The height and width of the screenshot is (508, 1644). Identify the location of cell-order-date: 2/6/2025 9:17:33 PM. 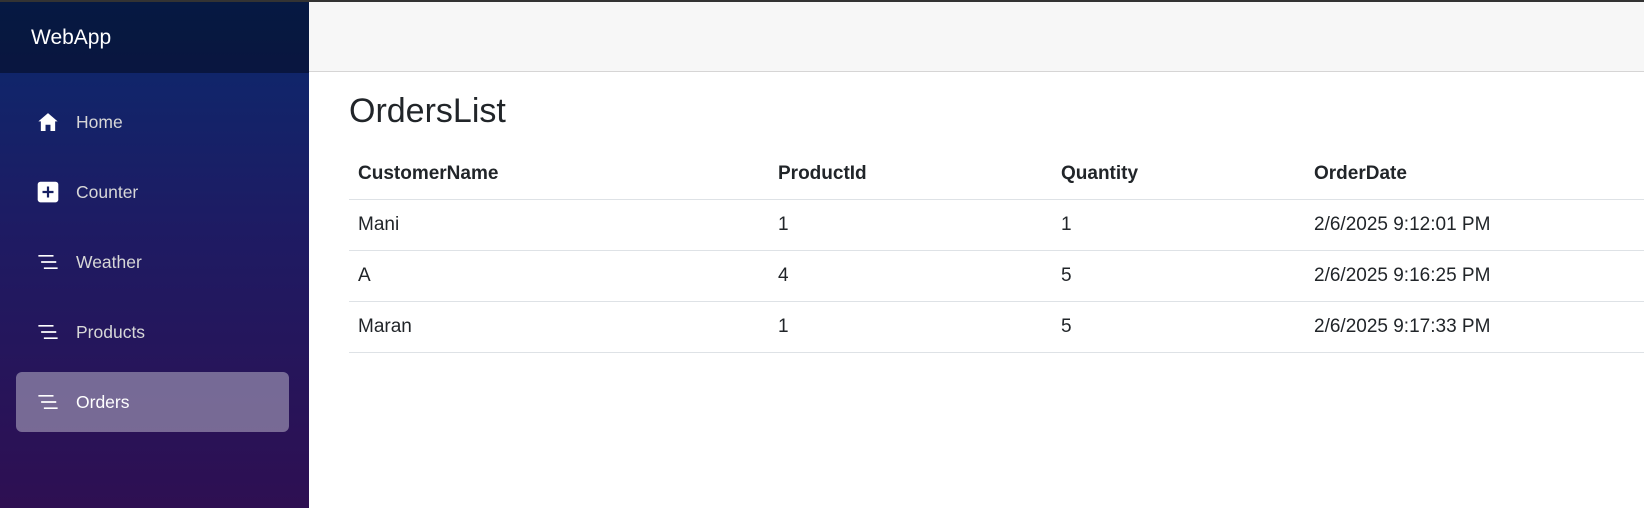
(1474, 327).